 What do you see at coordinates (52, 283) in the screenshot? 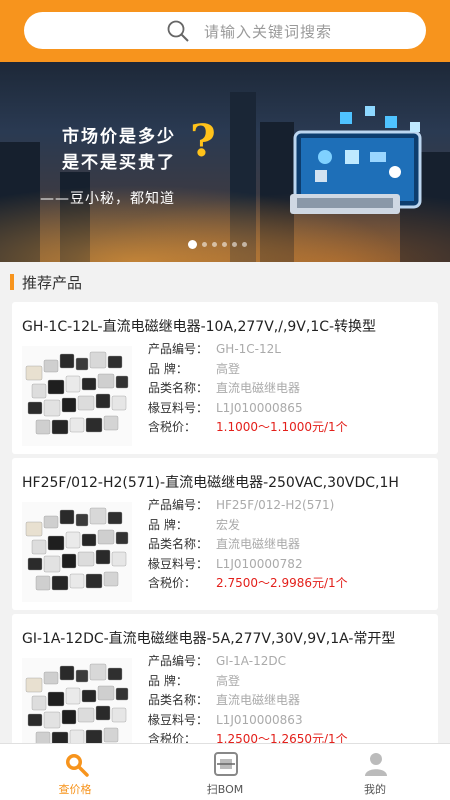
I see `section-title: 推荐产品` at bounding box center [52, 283].